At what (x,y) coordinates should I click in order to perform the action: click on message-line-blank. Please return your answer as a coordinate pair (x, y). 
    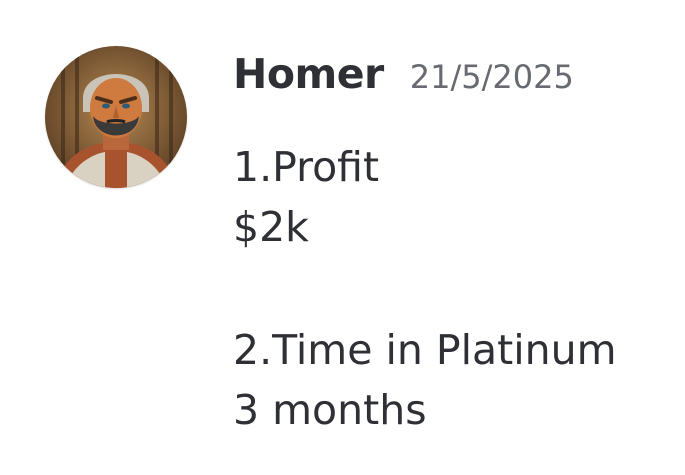
    Looking at the image, I should click on (425, 288).